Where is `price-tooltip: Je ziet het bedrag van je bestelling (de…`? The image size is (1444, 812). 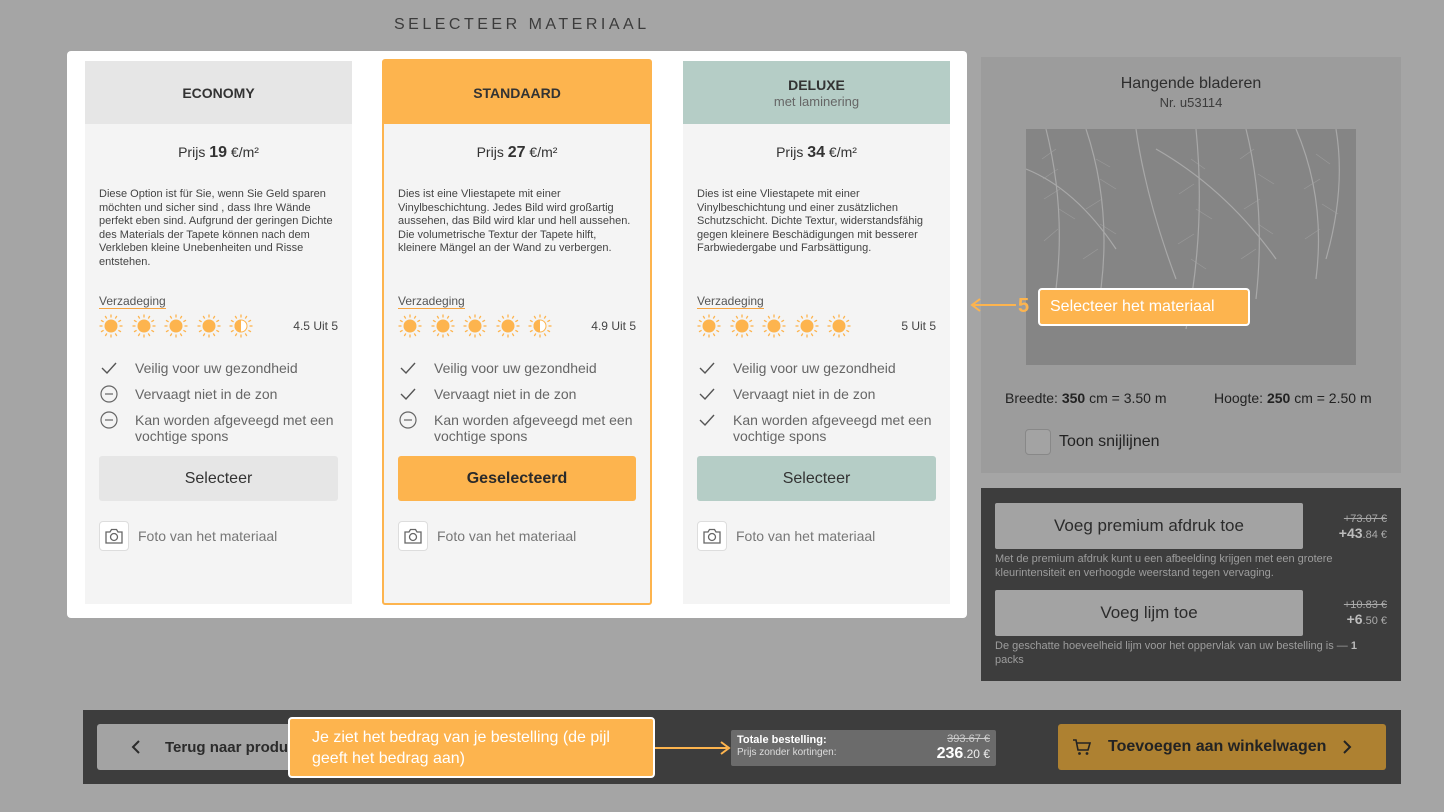
price-tooltip: Je ziet het bedrag van je bestelling (de… is located at coordinates (471, 747).